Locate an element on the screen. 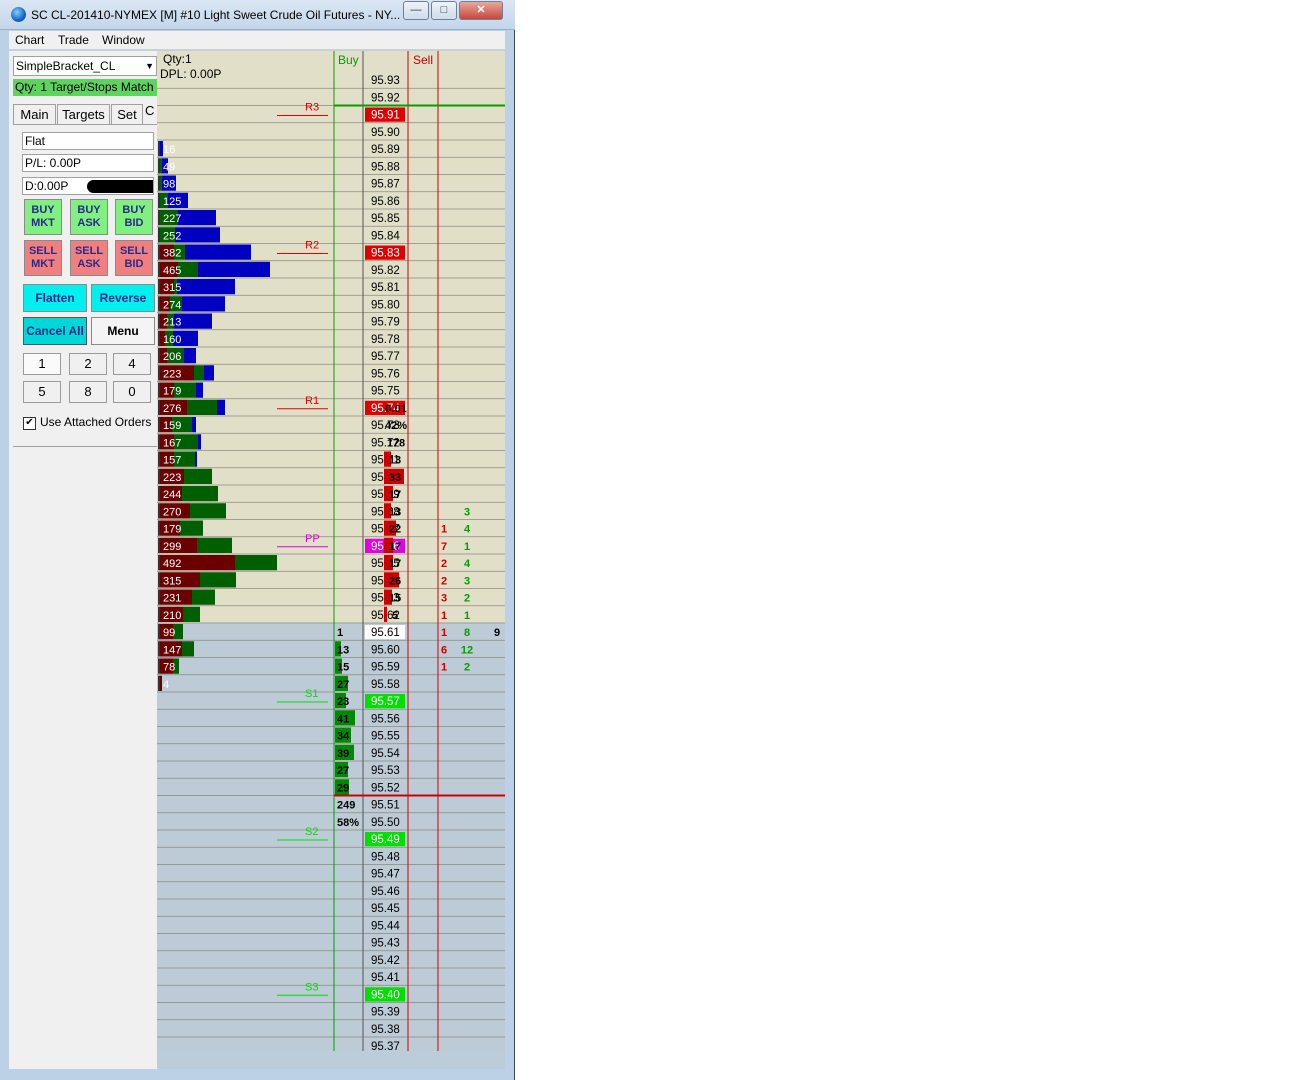  price-label: 95.45 is located at coordinates (385, 909).